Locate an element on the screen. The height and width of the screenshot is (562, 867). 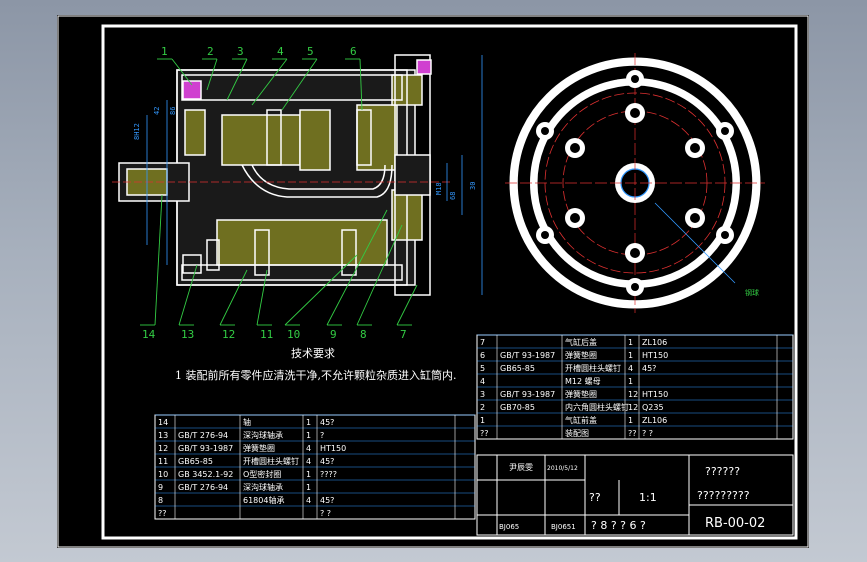
table-cell: Q235 is located at coordinates (653, 407).